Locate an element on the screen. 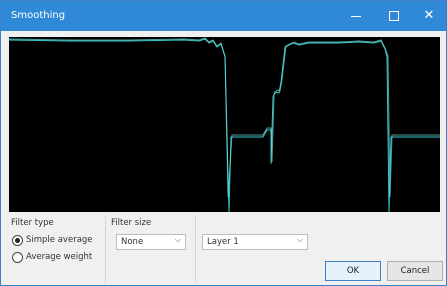  simple-average-radio is located at coordinates (17, 240).